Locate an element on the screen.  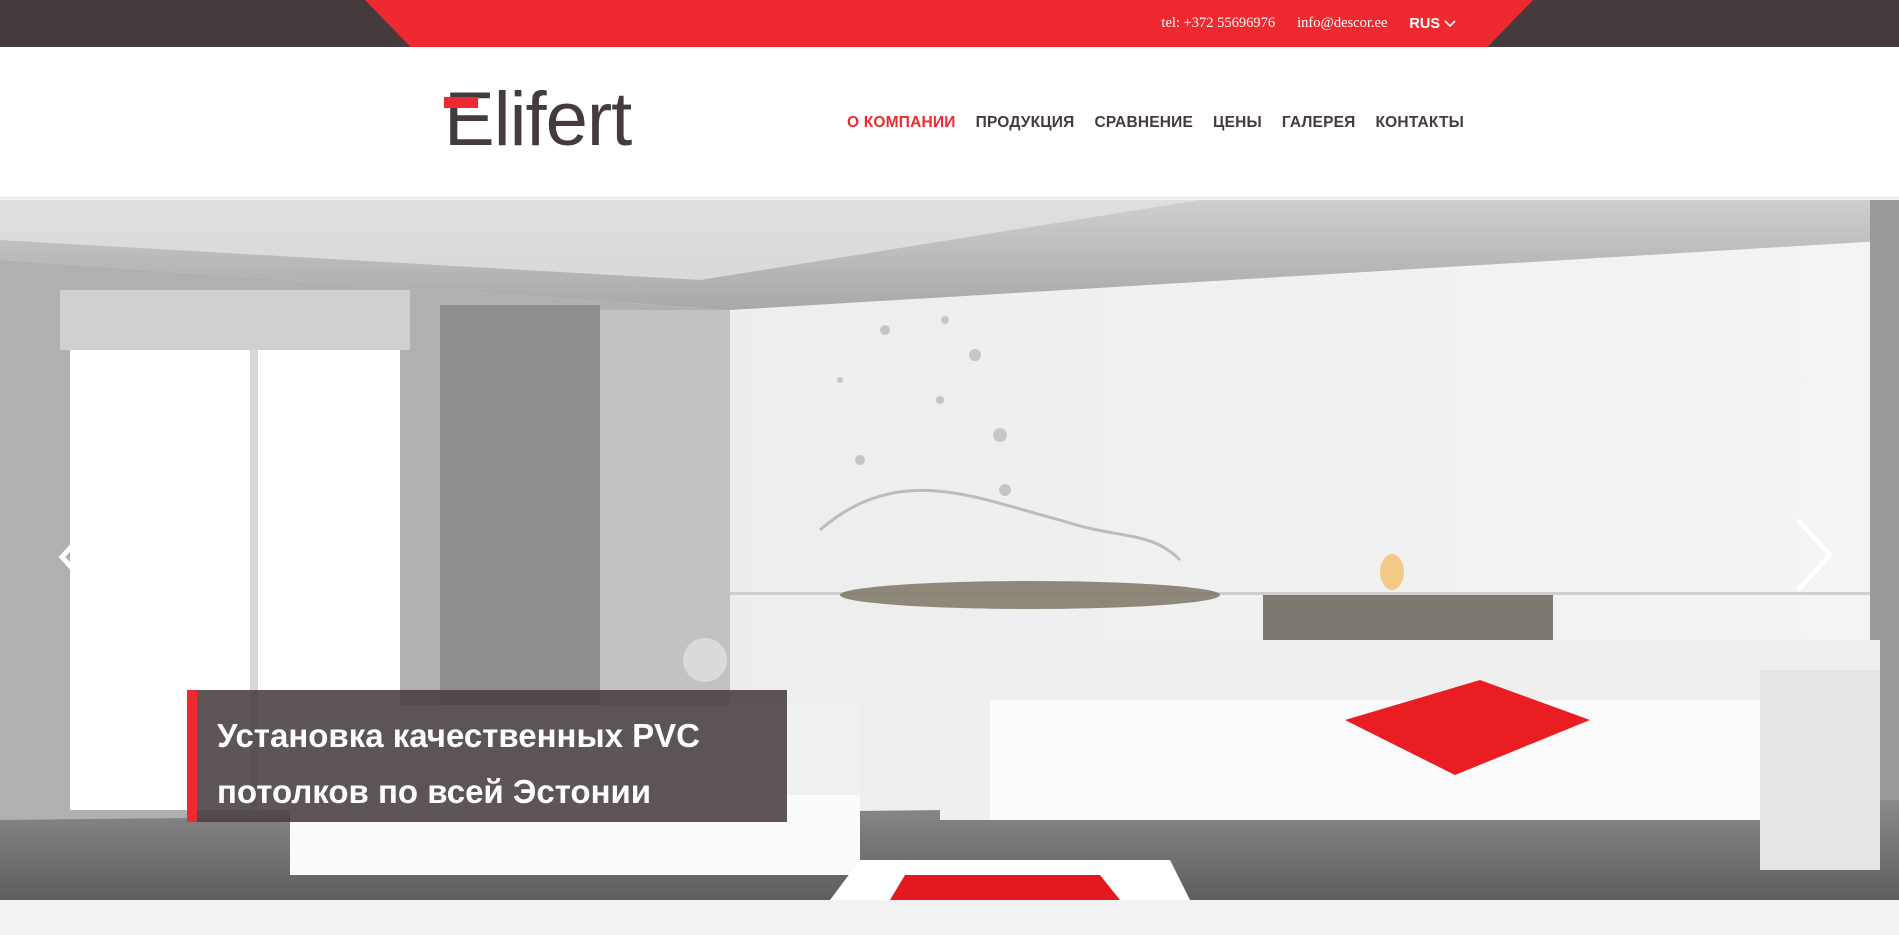
language-label: RUS is located at coordinates (1424, 23).